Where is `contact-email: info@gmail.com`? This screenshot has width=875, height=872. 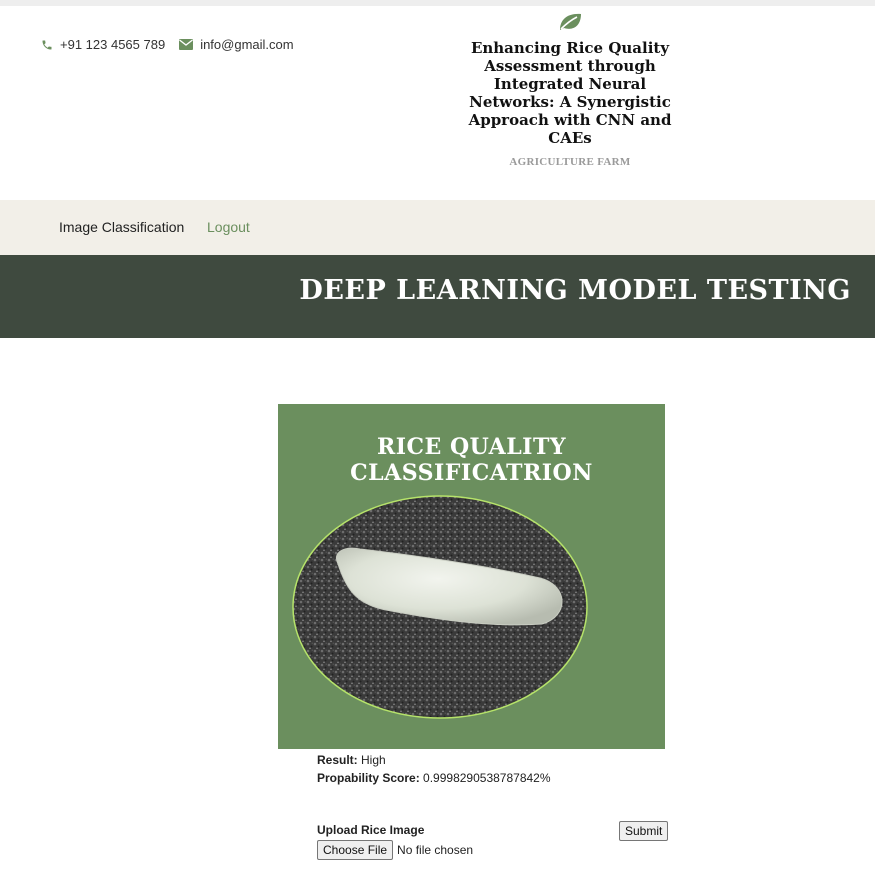
contact-email: info@gmail.com is located at coordinates (236, 44).